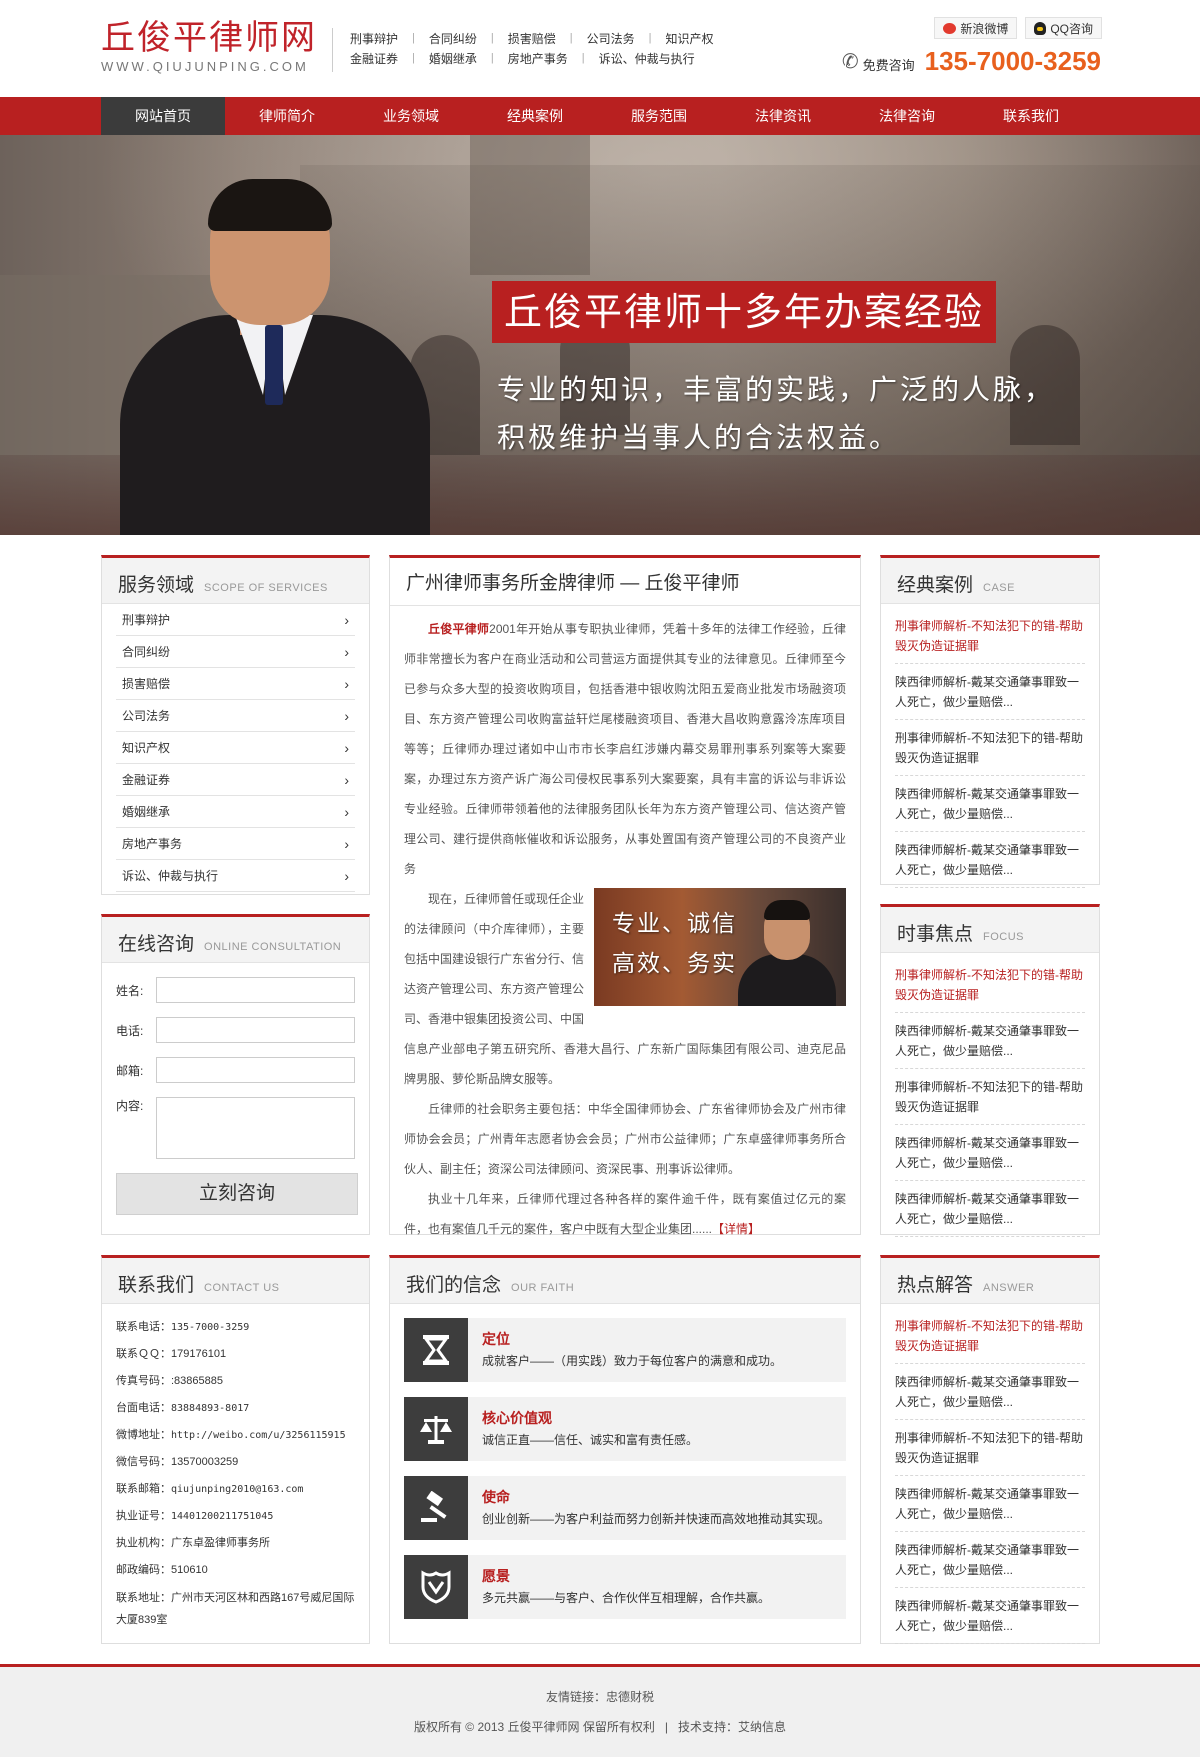  I want to click on name-row: 姓名:, so click(235, 990).